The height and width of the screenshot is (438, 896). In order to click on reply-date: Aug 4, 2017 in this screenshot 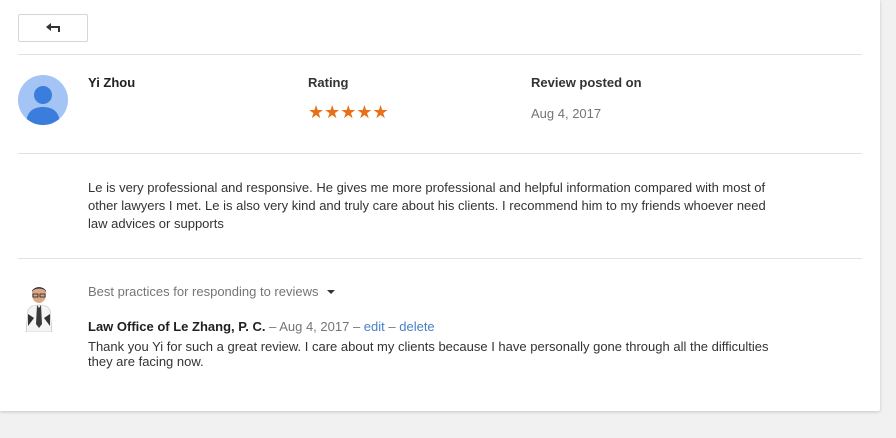, I will do `click(314, 326)`.